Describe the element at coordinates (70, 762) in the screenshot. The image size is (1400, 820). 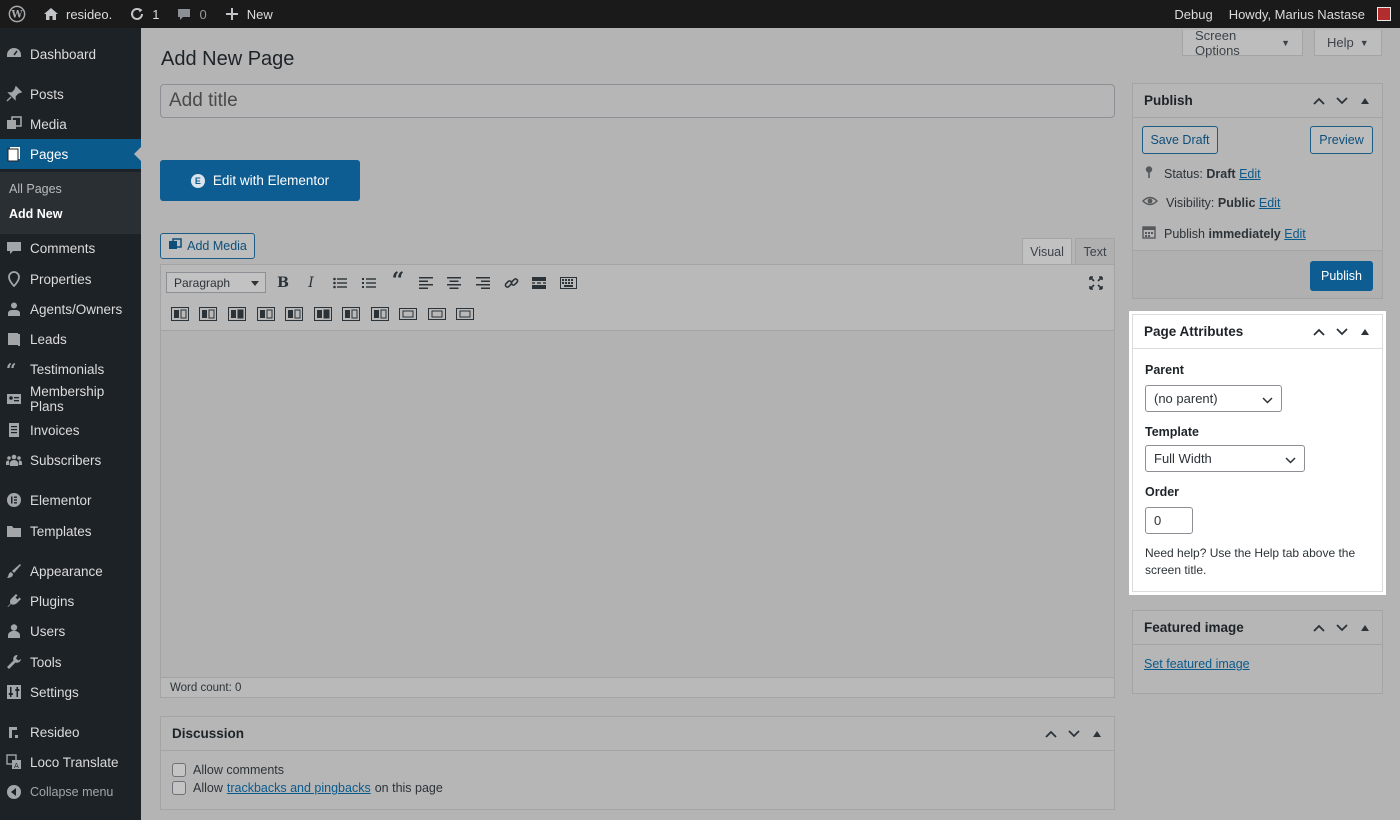
I see `sidebar-item-loco-translate: A Loco Translate` at that location.